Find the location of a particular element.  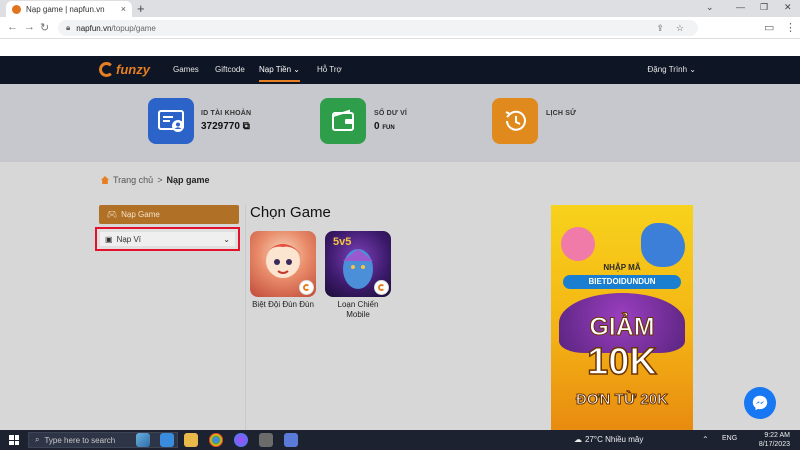

messenger-icon is located at coordinates (760, 403).